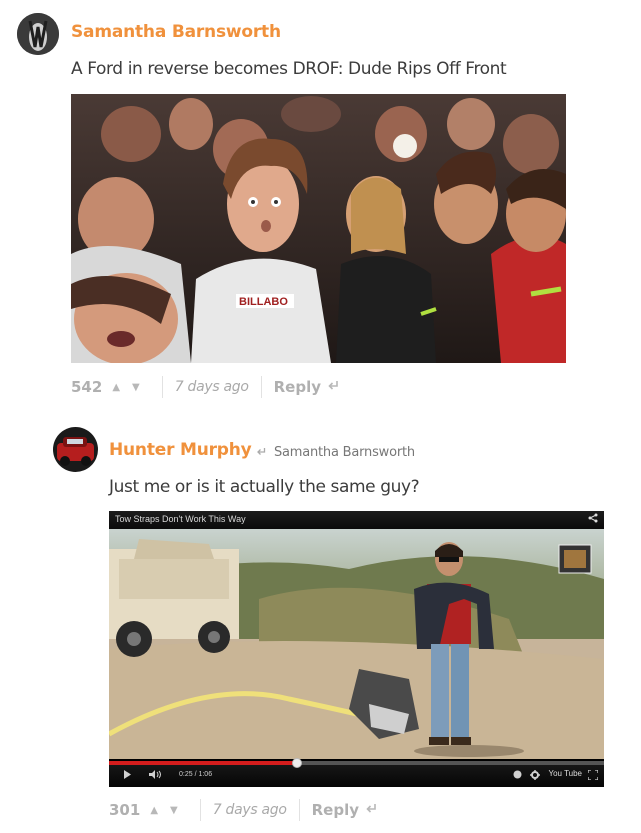 This screenshot has height=833, width=641. I want to click on settings-gear-icon, so click(535, 776).